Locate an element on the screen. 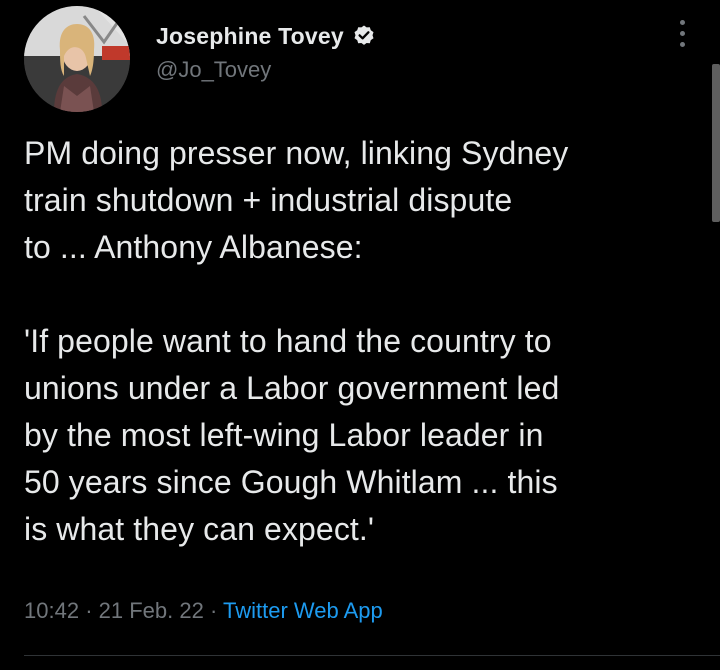  more-options-icon is located at coordinates (682, 37).